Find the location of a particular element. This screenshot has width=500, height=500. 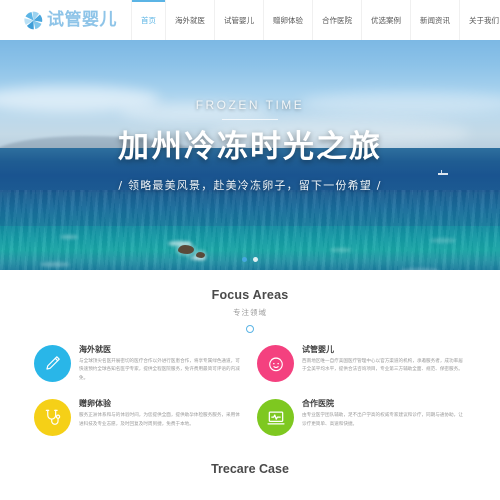

focus-section-subtitle: 专注领域 is located at coordinates (250, 312).